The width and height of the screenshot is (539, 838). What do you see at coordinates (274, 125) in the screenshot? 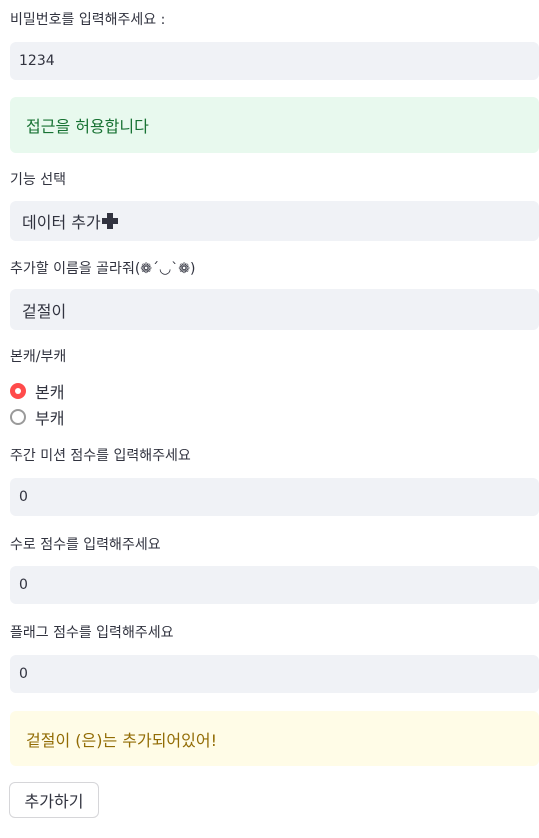
I see `access-granted-alert: 접근을 허용합니다` at bounding box center [274, 125].